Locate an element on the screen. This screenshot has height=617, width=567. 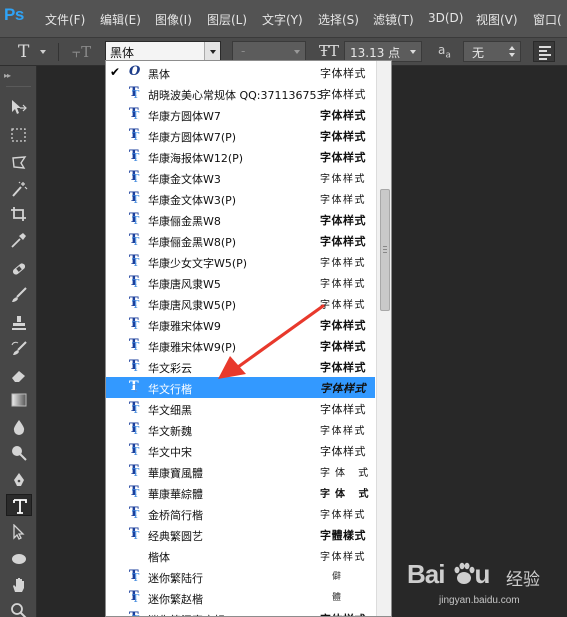
annotation-arrow is located at coordinates (271, 341).